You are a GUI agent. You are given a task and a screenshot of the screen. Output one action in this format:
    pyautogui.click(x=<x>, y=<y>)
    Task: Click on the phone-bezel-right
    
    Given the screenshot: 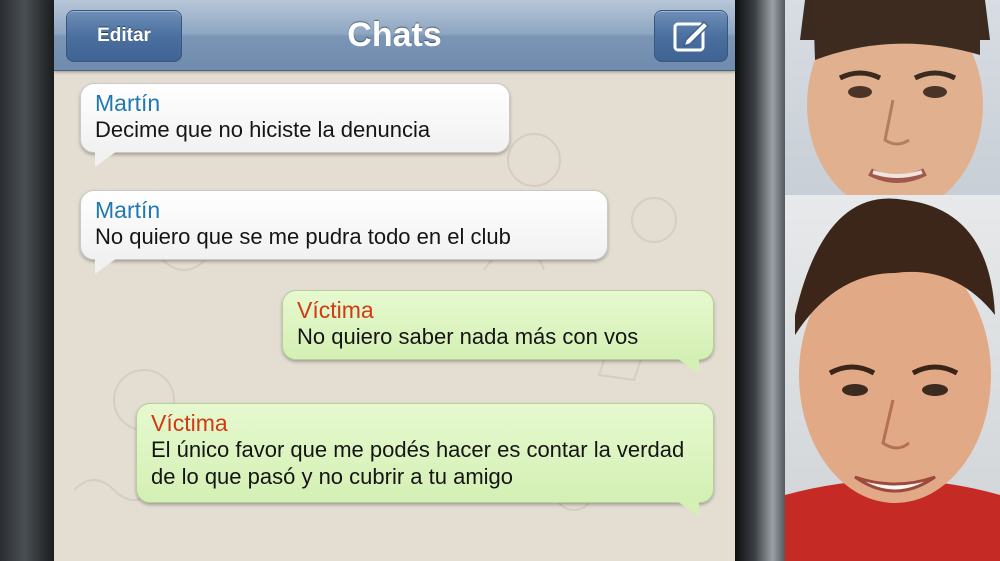 What is the action you would take?
    pyautogui.click(x=760, y=280)
    